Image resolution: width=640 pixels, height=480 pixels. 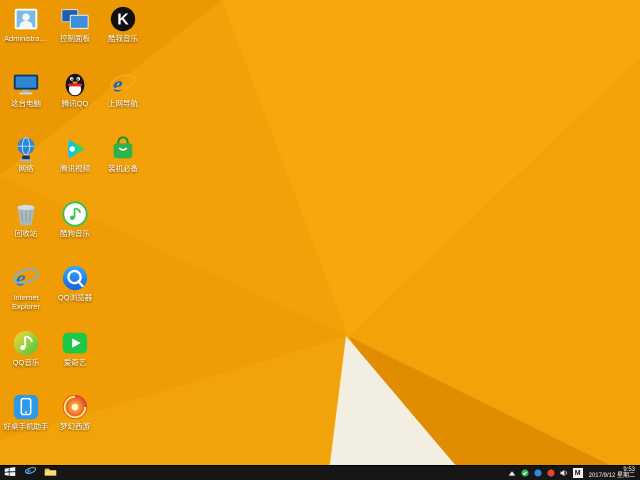 I want to click on desktop-icon-administrator: Administrator, so click(x=26, y=24).